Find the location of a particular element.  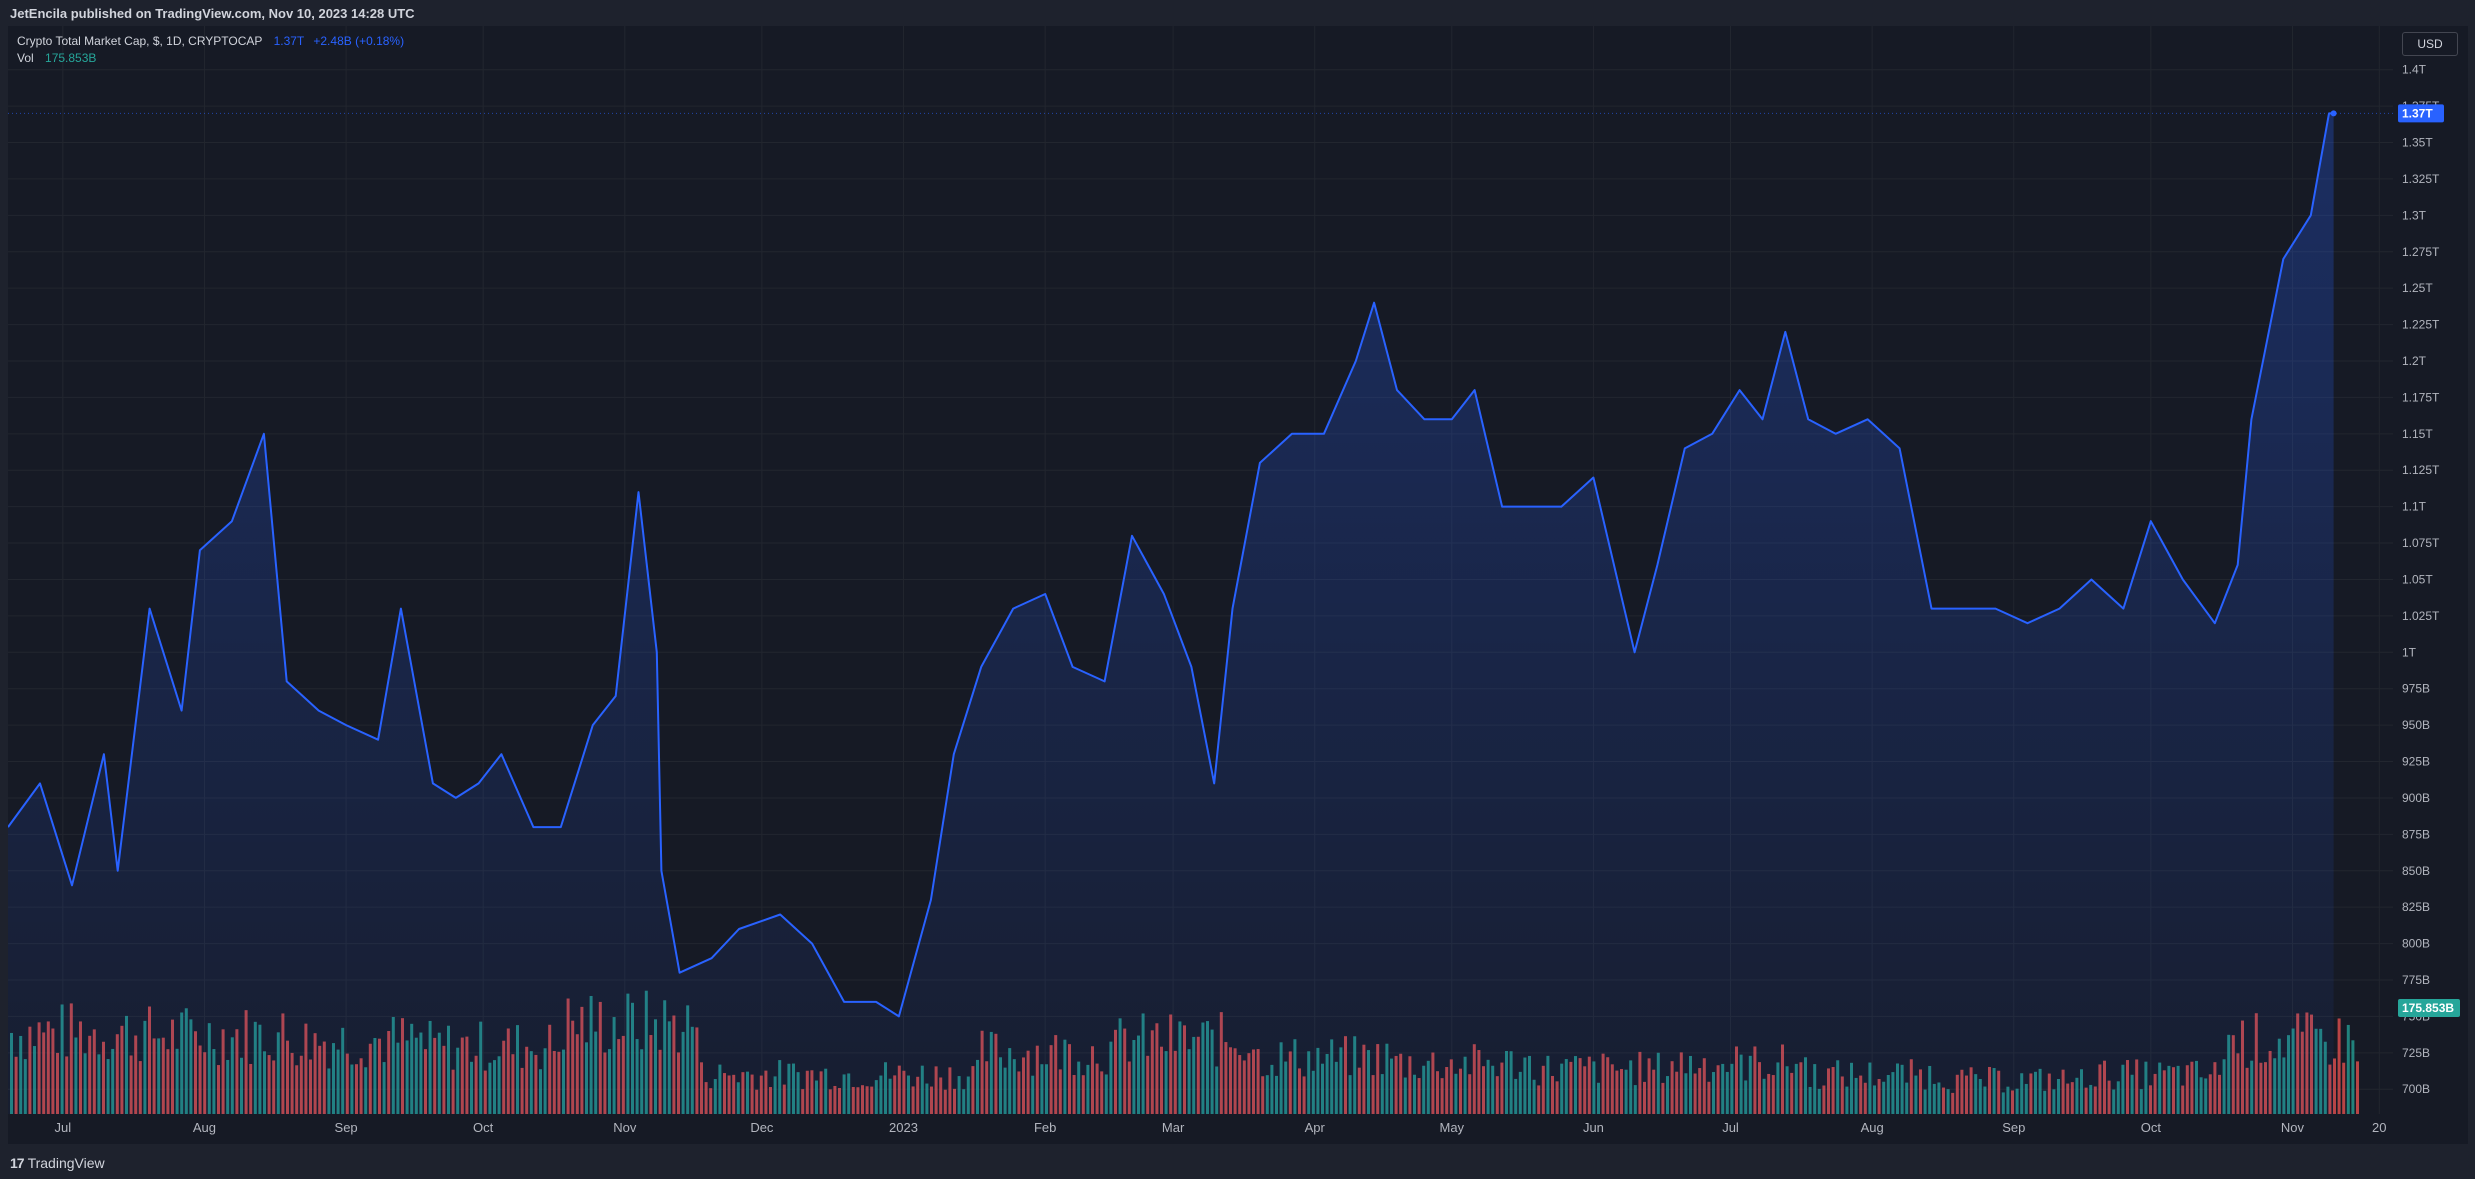

last-value-text: 1.37T is located at coordinates (2417, 113).